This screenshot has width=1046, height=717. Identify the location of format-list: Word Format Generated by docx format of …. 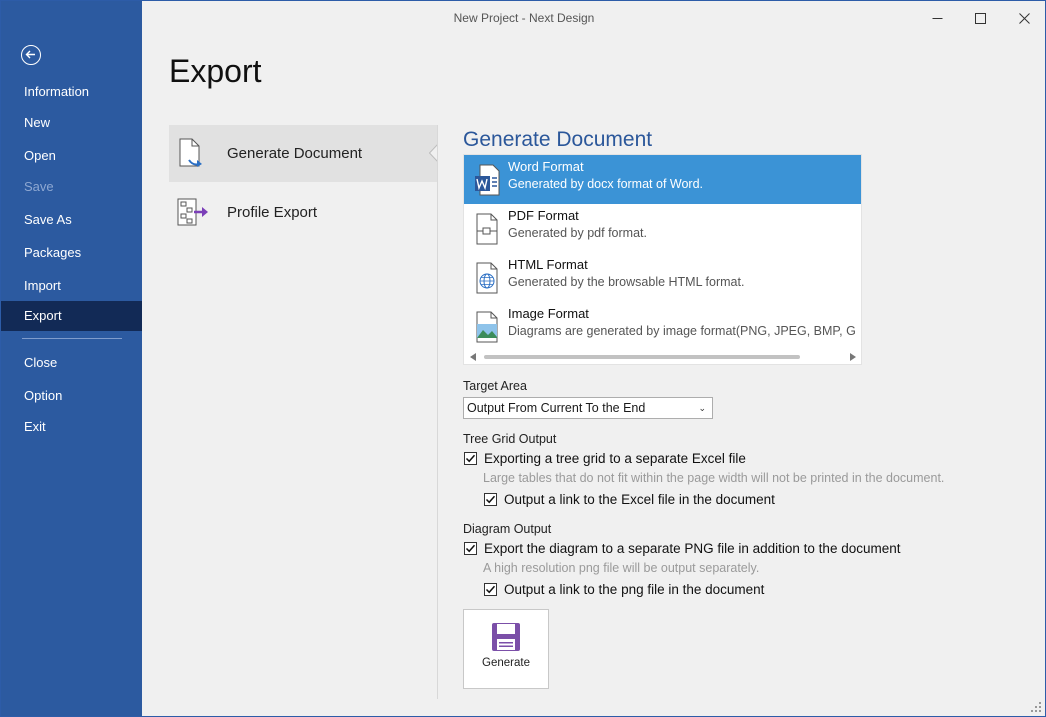
(662, 259).